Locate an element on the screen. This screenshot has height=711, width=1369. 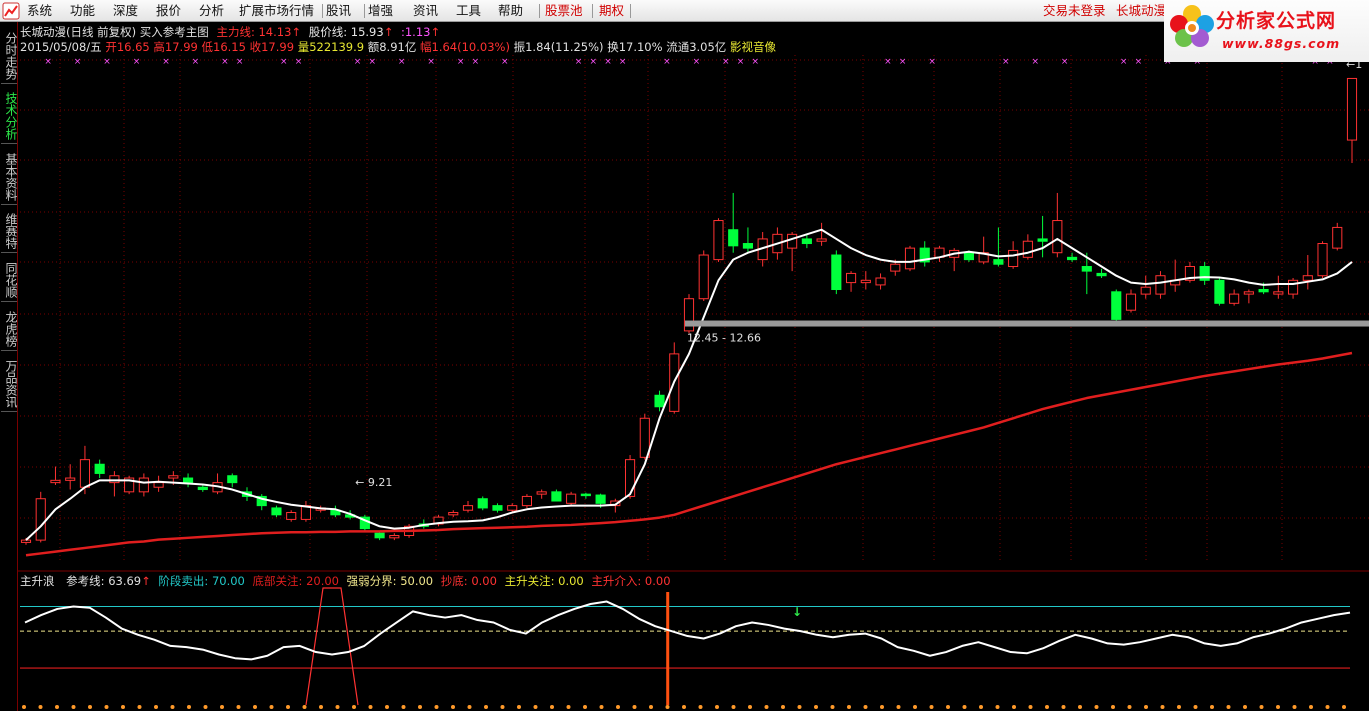
tab-dragon-tiger: 龙虎榜 is located at coordinates (9, 329).